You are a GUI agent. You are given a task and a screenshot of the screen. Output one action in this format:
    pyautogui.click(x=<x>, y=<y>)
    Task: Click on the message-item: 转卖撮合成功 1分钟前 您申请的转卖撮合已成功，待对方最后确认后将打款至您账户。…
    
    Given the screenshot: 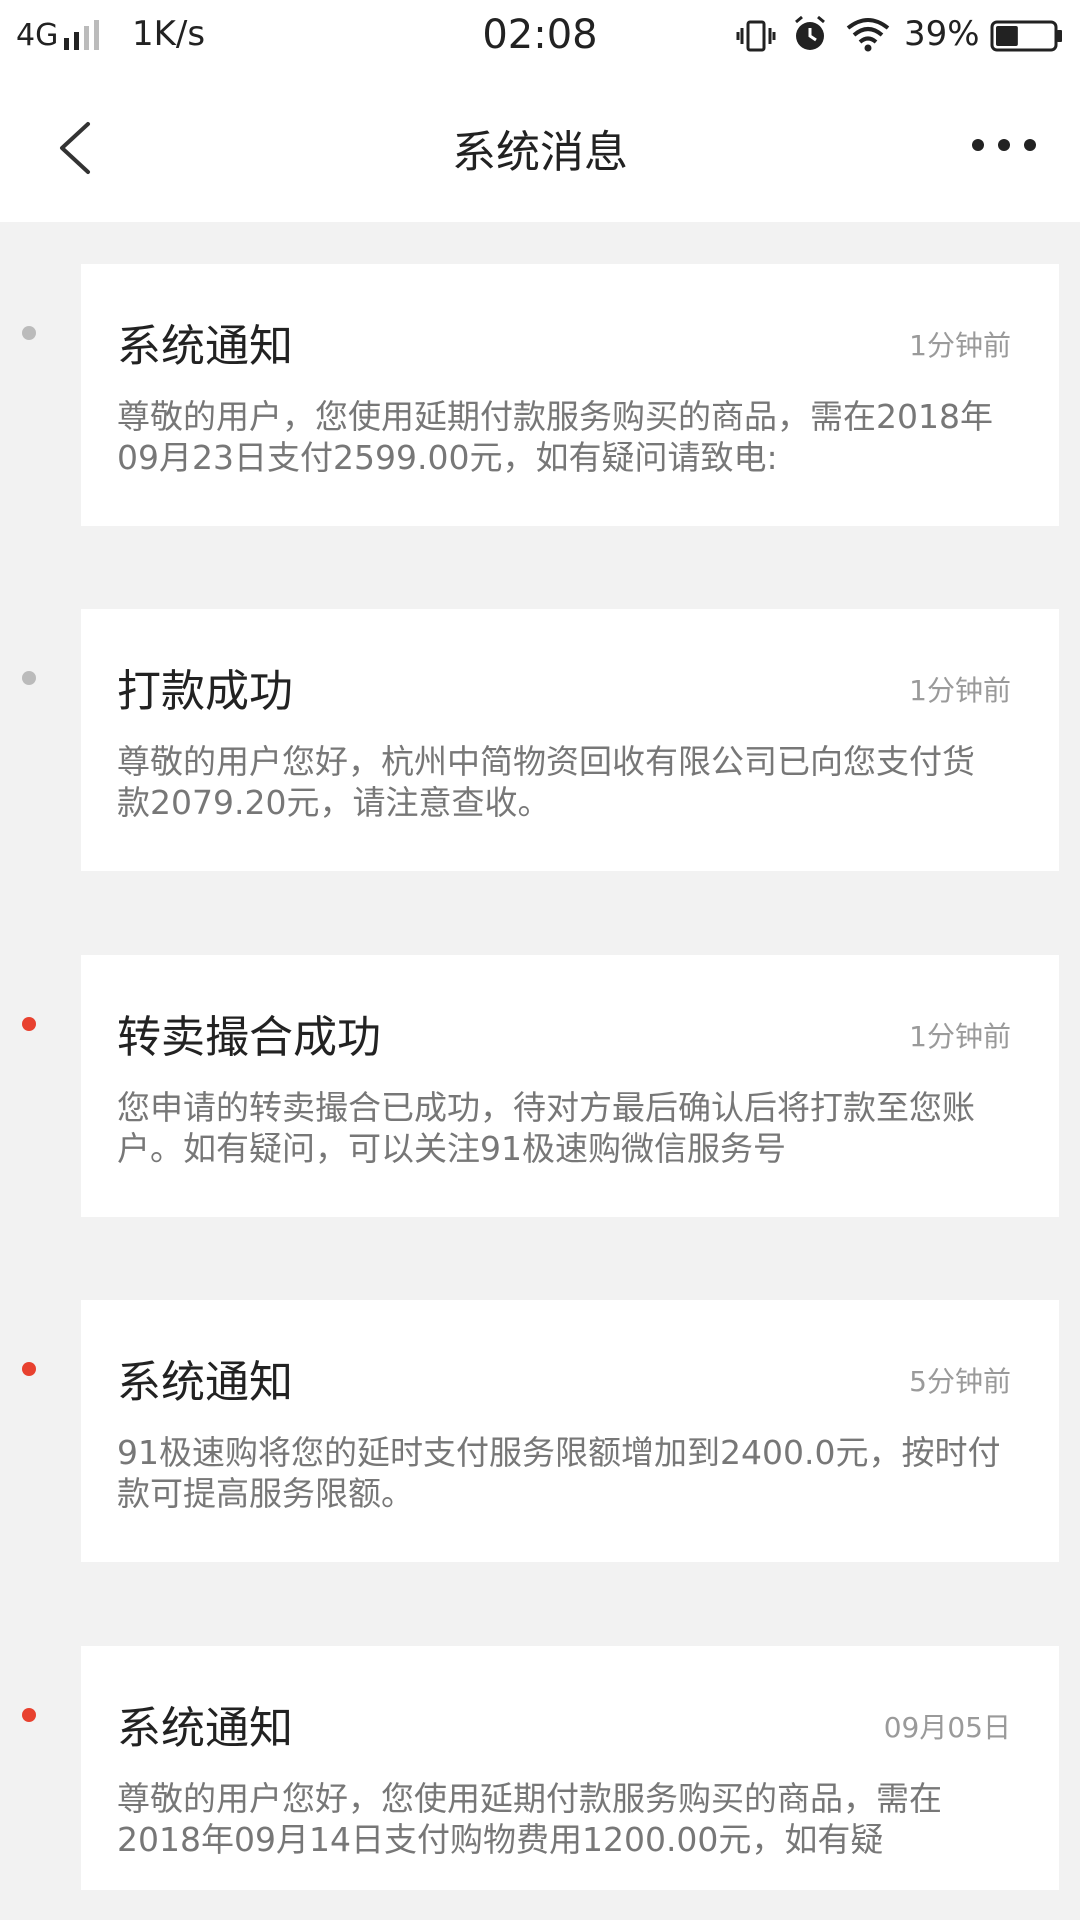 What is the action you would take?
    pyautogui.click(x=540, y=1086)
    